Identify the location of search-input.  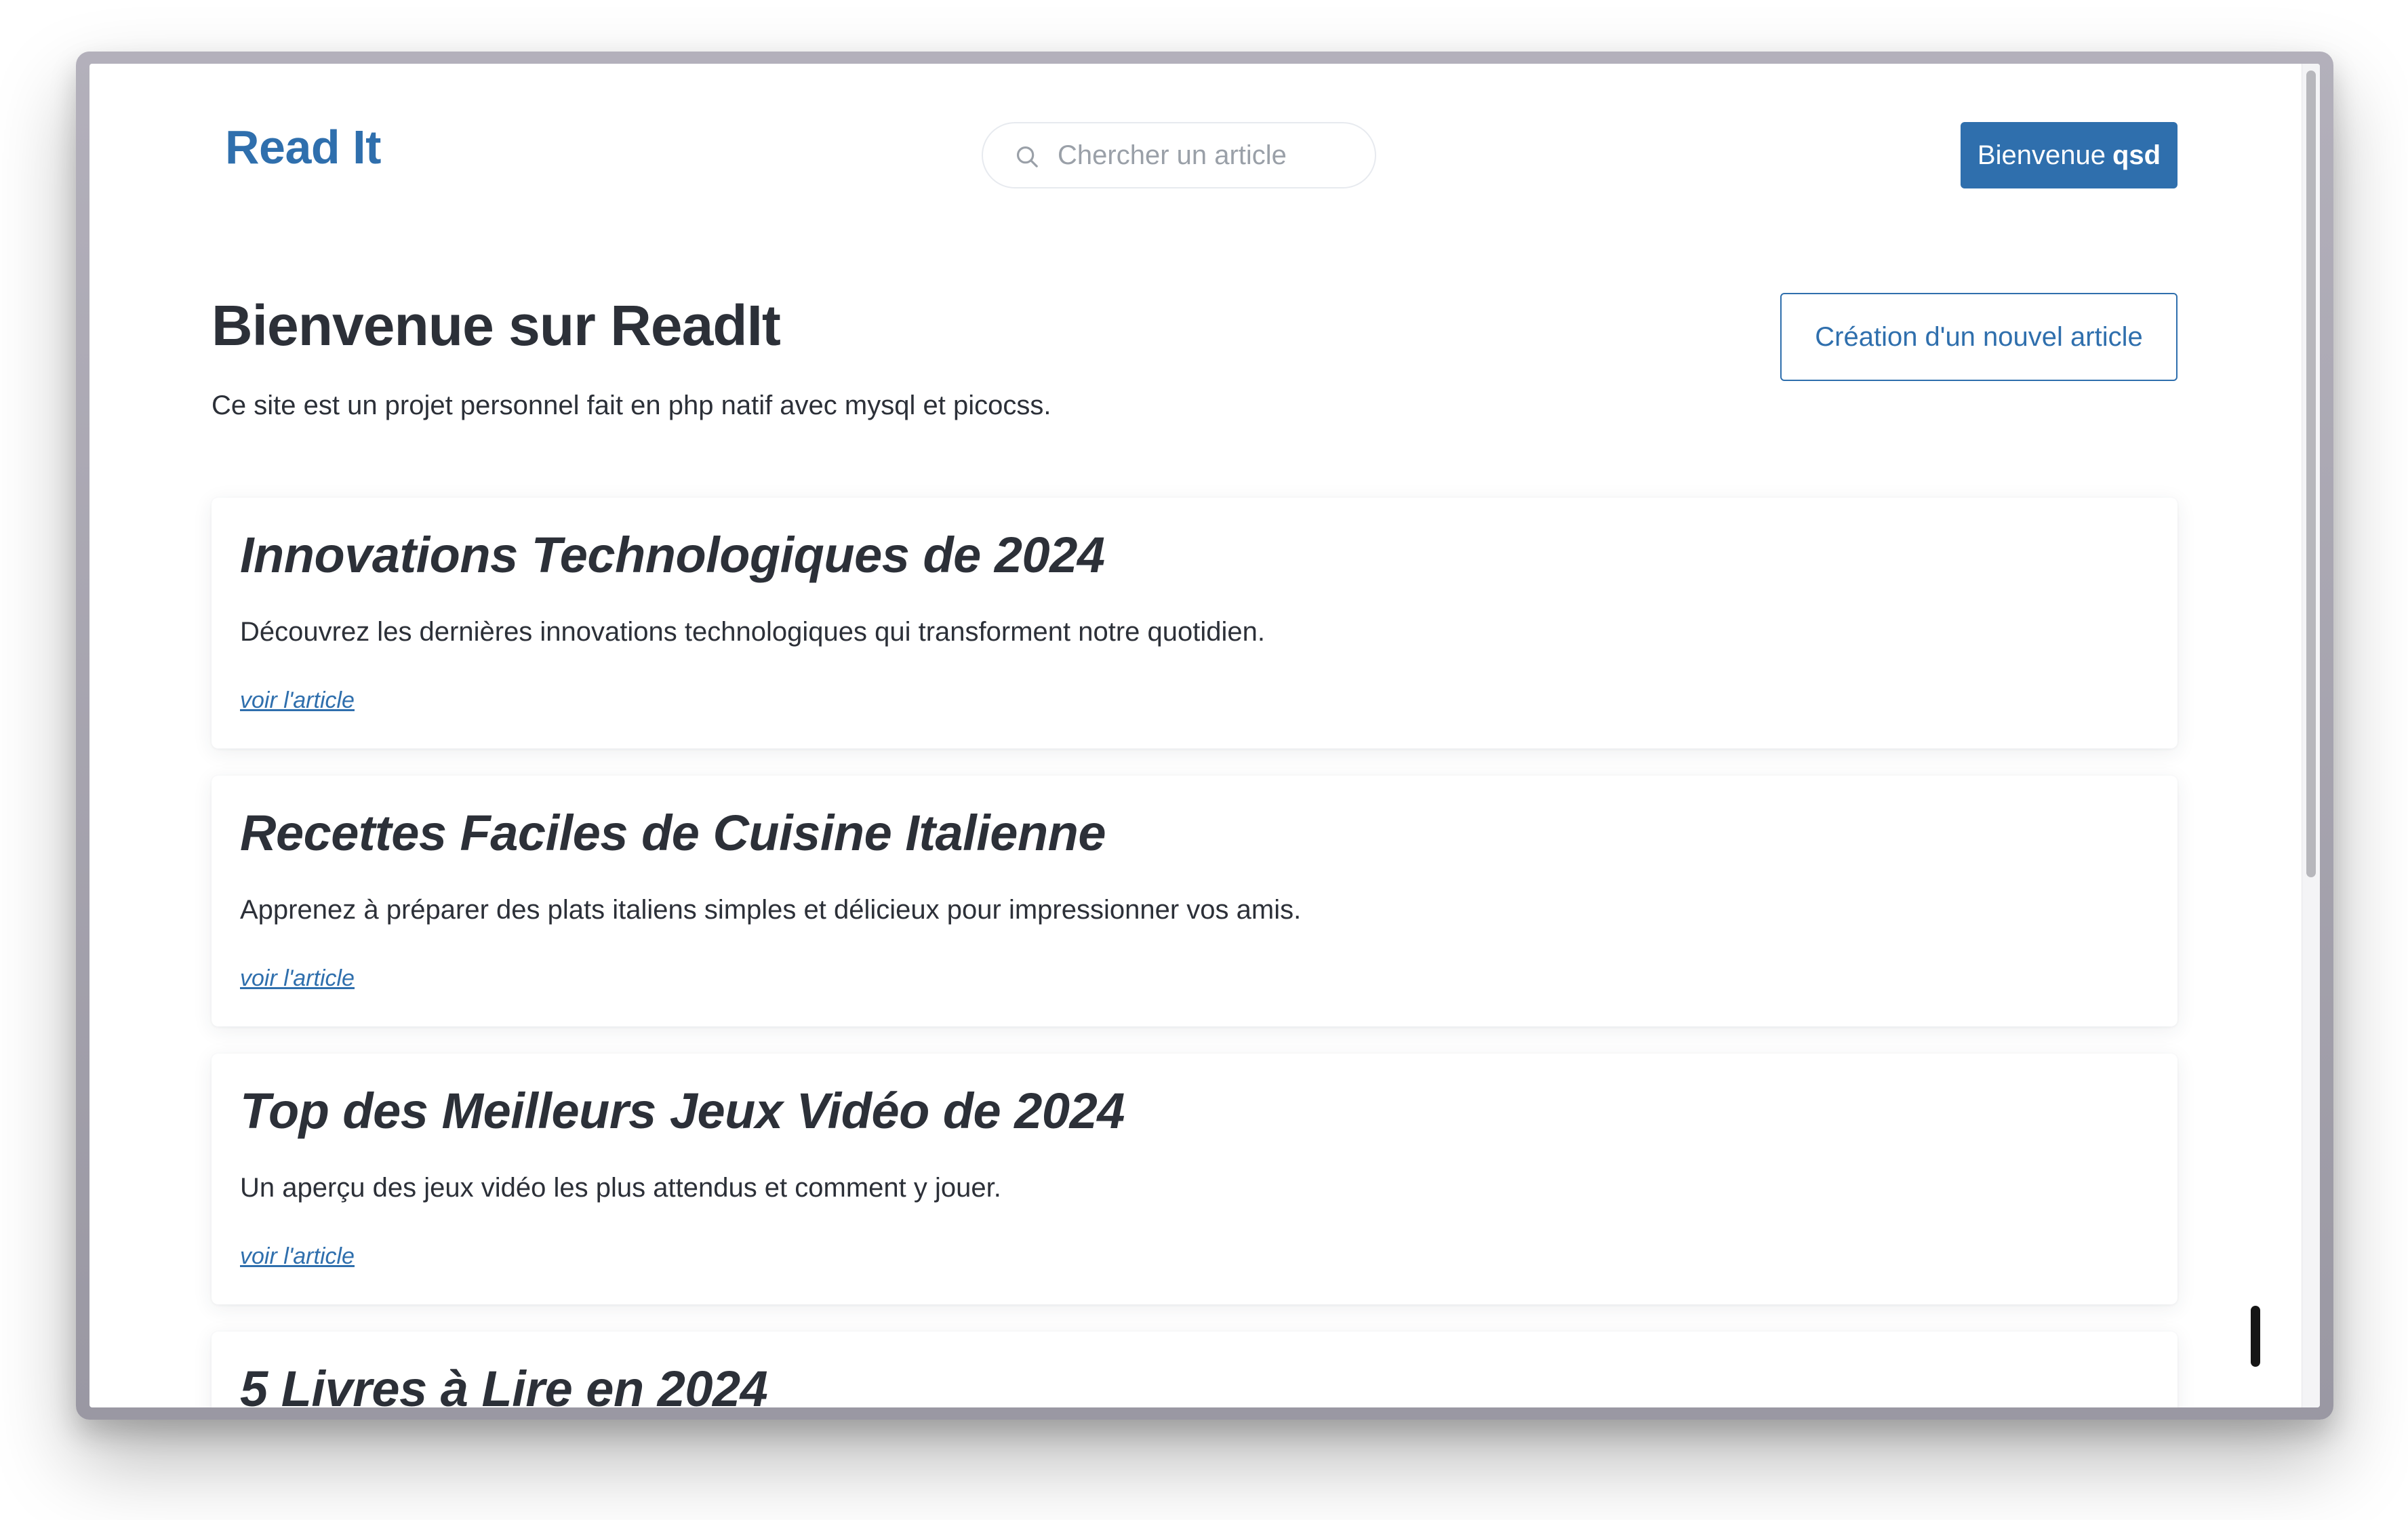
(1207, 155).